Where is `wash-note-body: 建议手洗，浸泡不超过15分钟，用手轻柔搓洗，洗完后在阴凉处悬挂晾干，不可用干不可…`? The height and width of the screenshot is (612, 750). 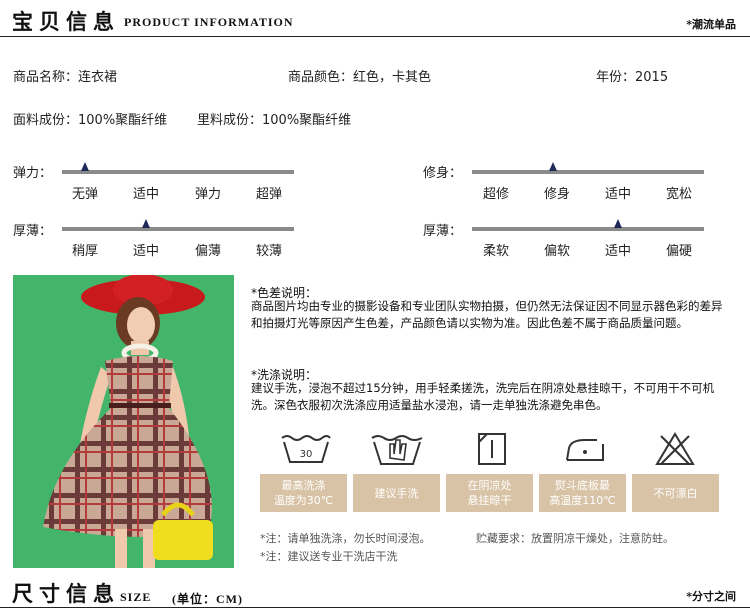
wash-note-body: 建议手洗，浸泡不超过15分钟，用手轻柔搓洗，洗完后在阴凉处悬挂晾干，不可用干不可… is located at coordinates (483, 396).